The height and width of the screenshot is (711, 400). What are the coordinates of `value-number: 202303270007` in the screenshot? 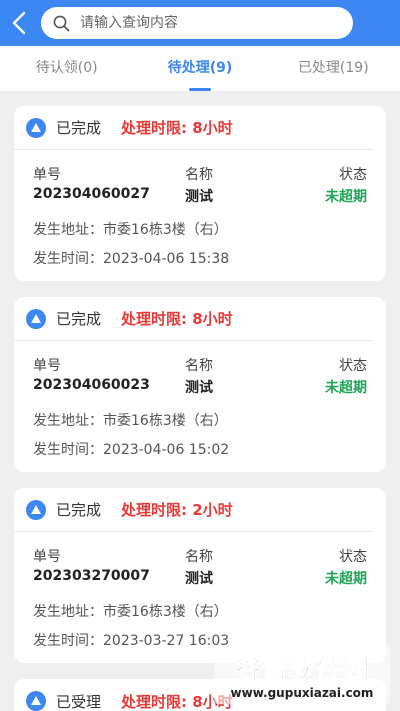 It's located at (91, 576).